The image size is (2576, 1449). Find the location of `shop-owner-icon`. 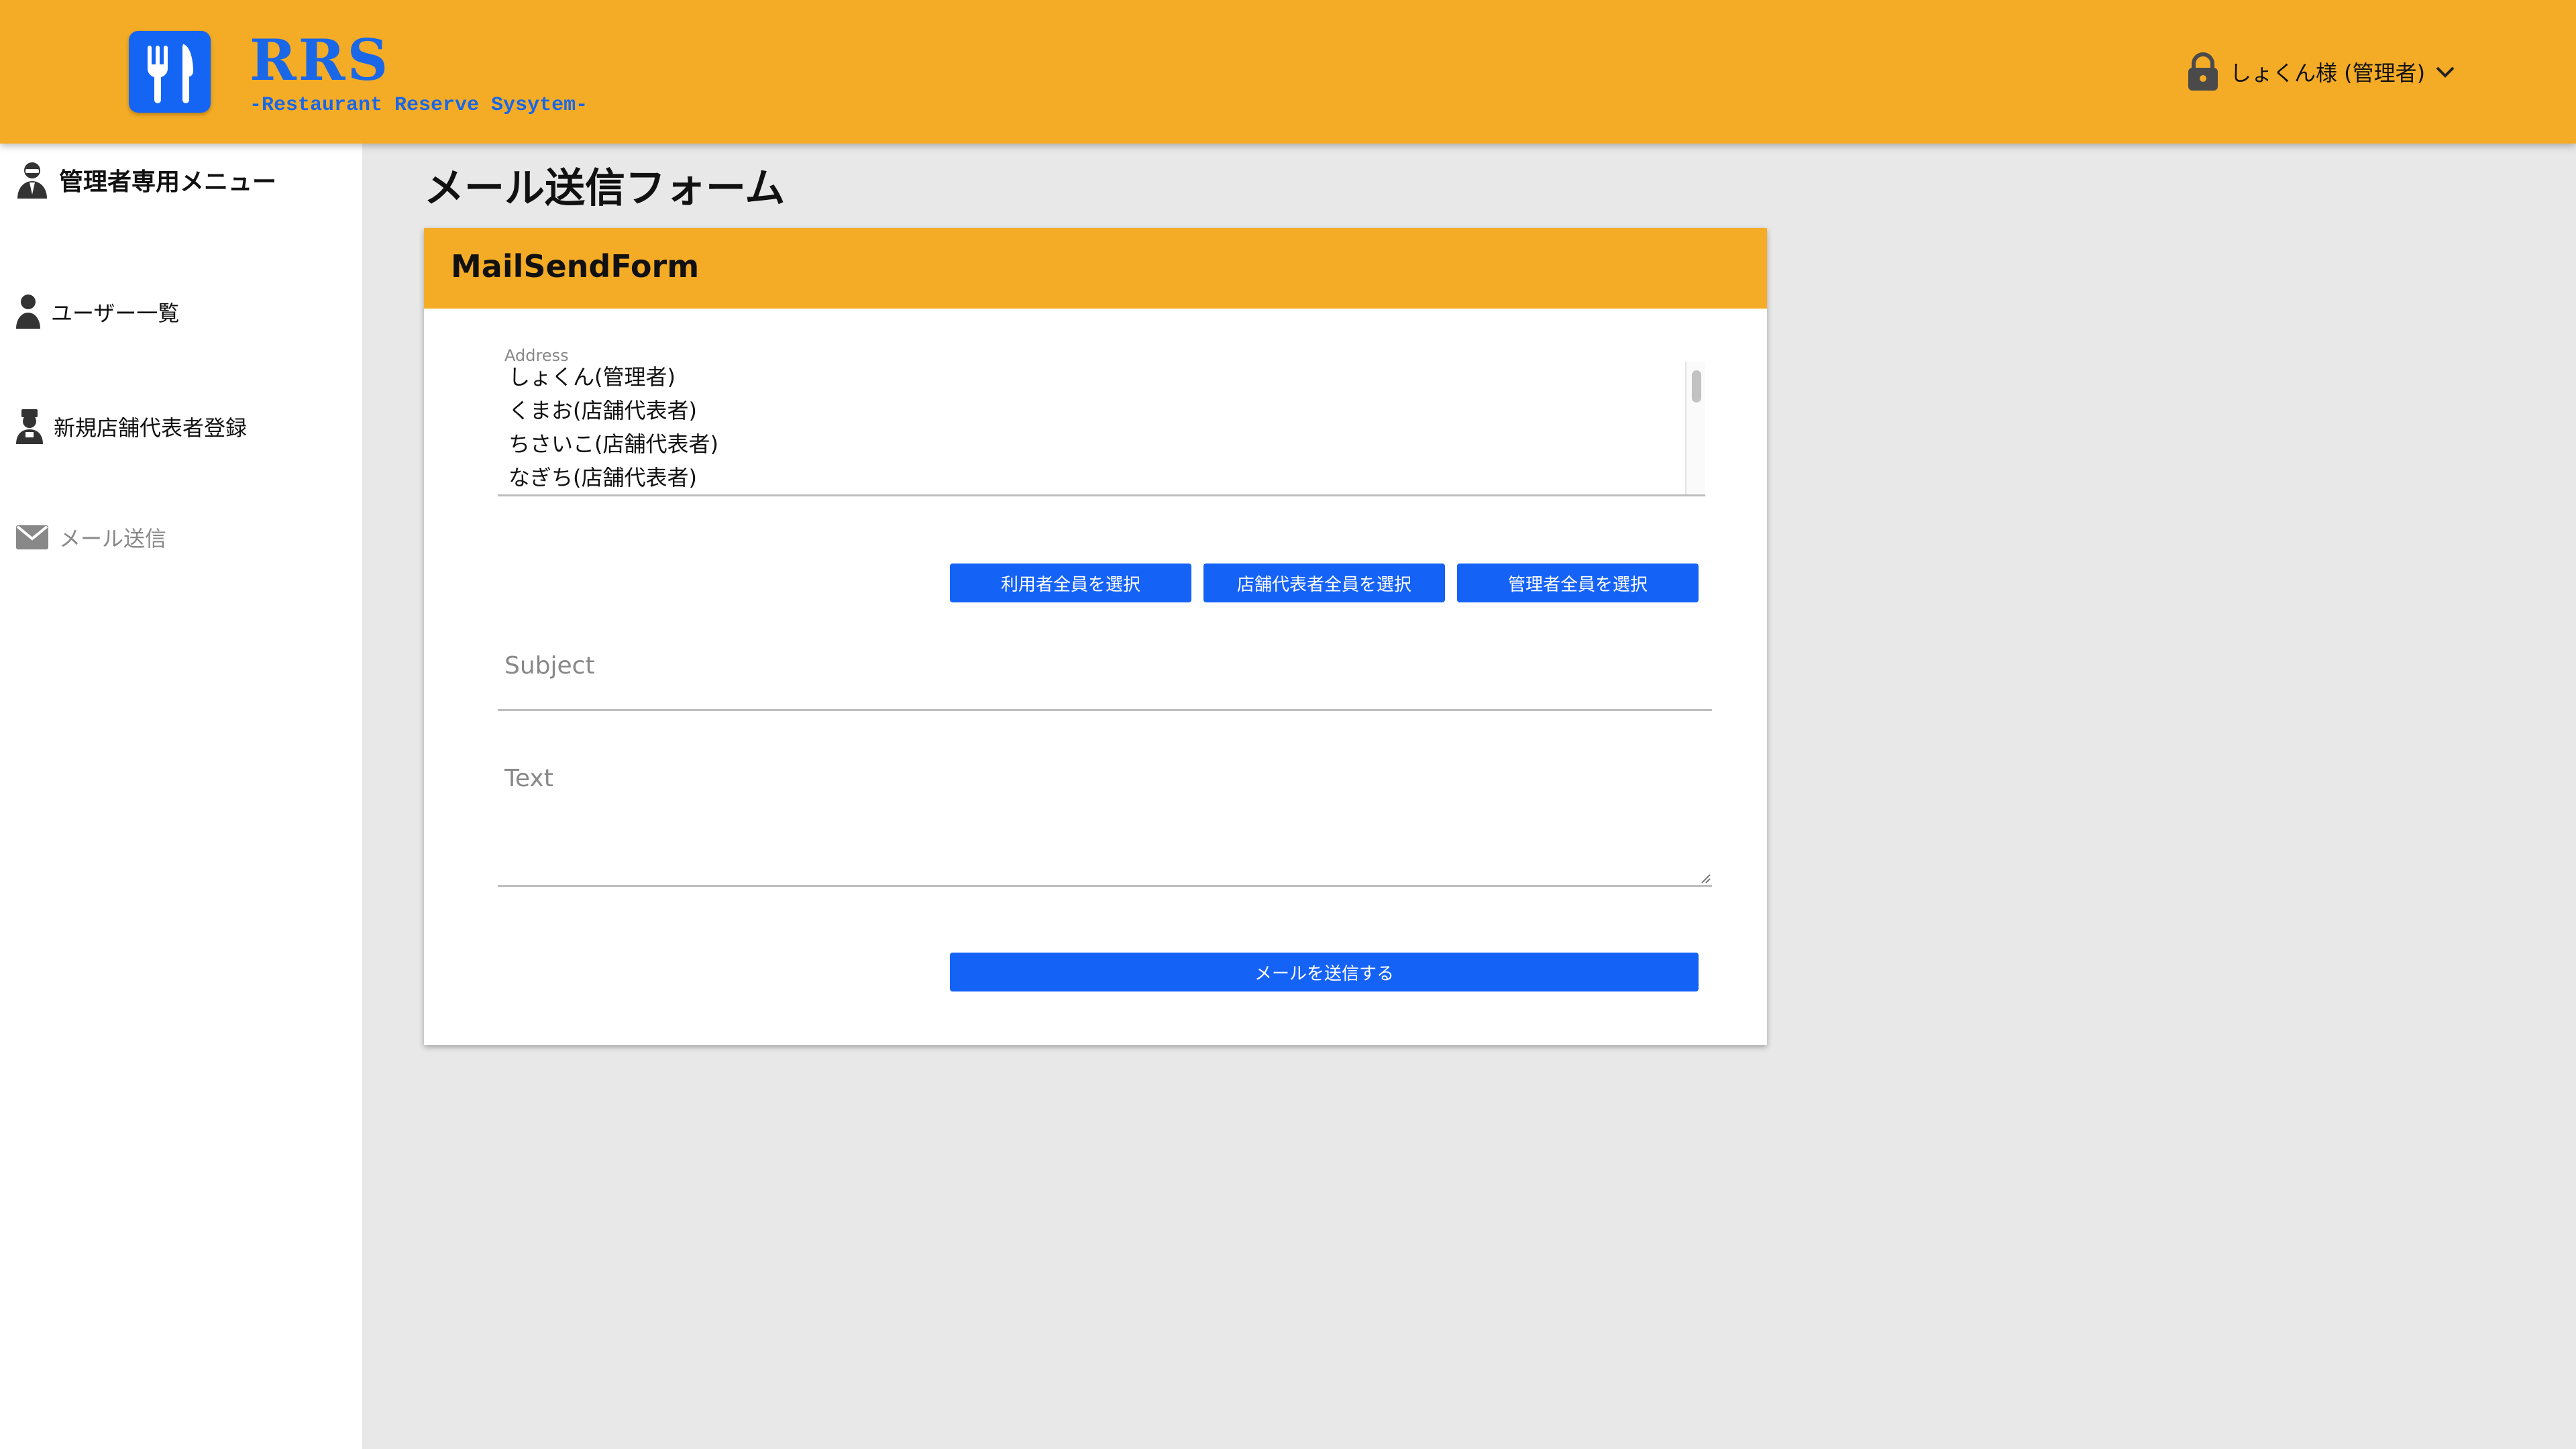

shop-owner-icon is located at coordinates (29, 426).